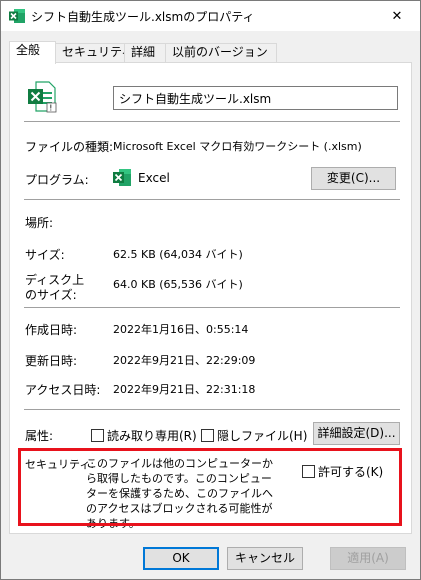 The width and height of the screenshot is (421, 580). What do you see at coordinates (145, 52) in the screenshot?
I see `tab-details: 詳細` at bounding box center [145, 52].